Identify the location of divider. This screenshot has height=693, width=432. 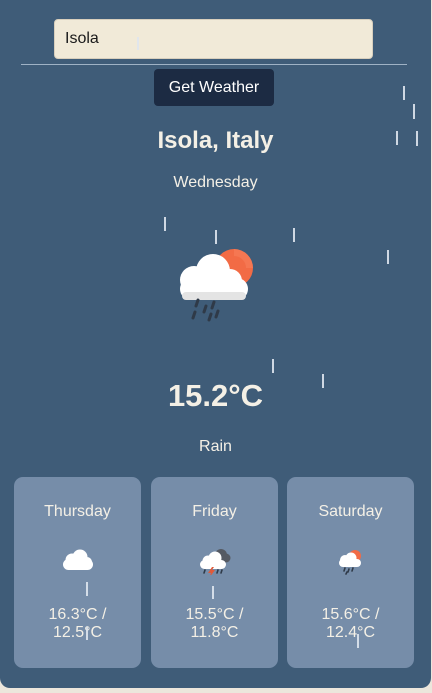
(214, 64).